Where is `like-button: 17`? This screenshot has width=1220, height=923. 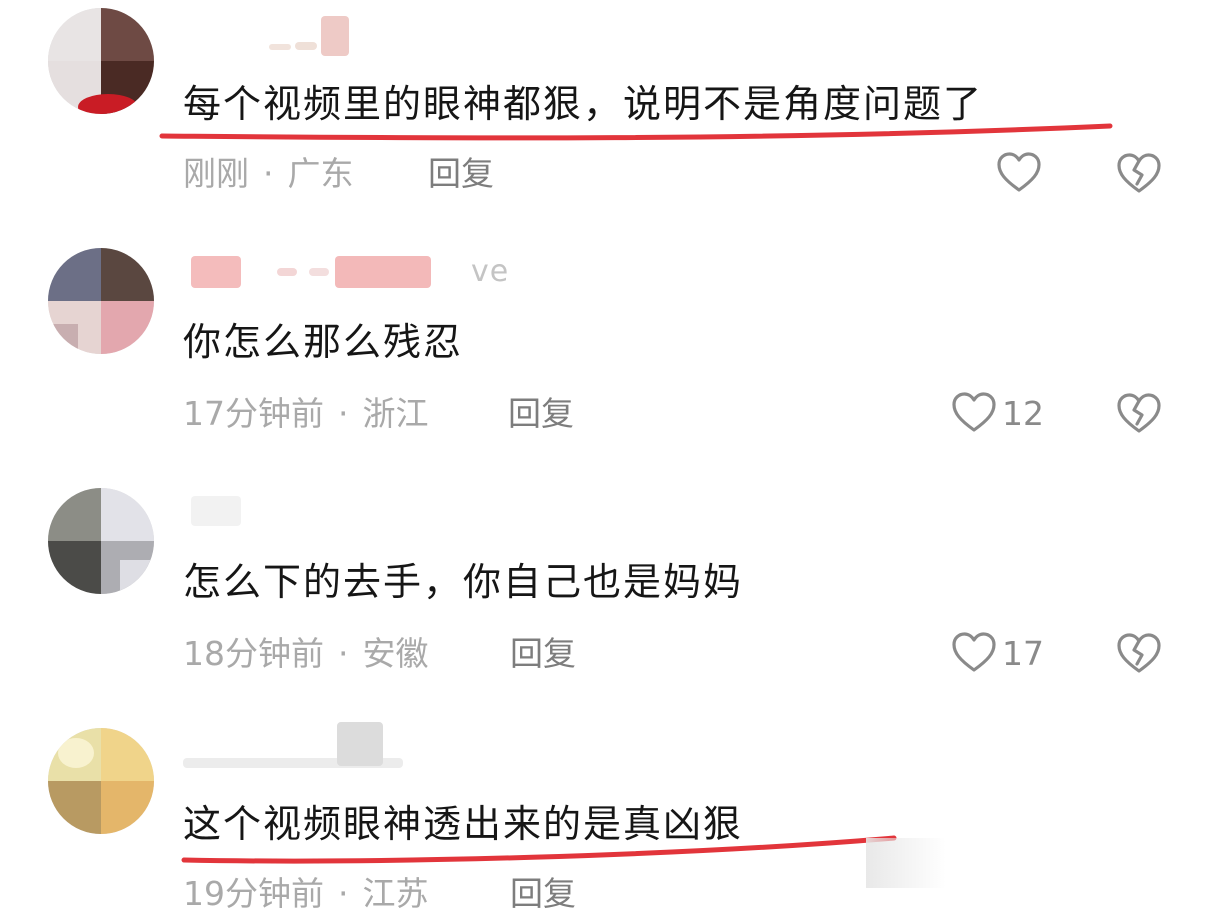
like-button: 17 is located at coordinates (997, 653).